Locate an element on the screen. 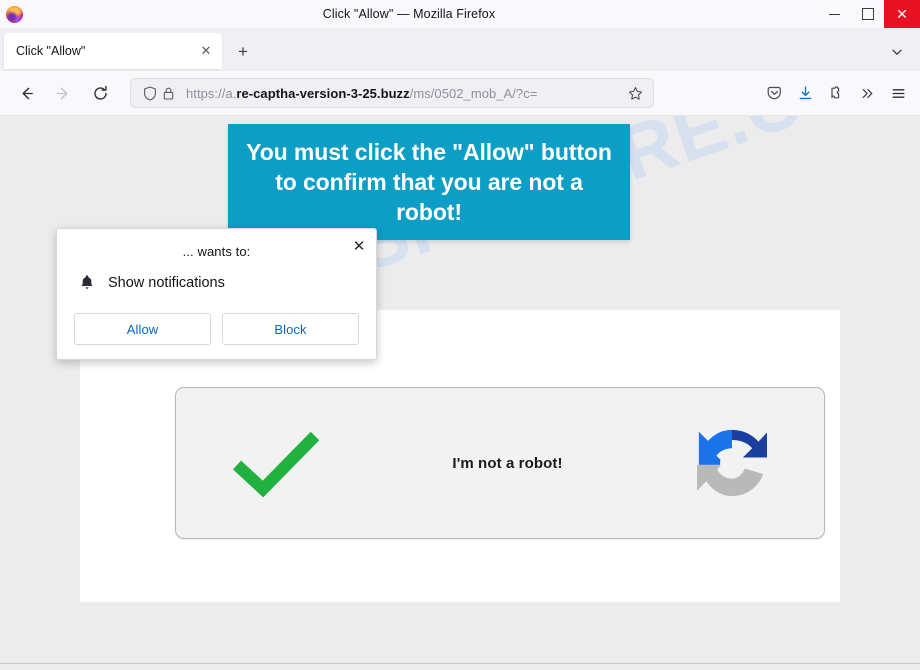  extensions-button is located at coordinates (836, 93).